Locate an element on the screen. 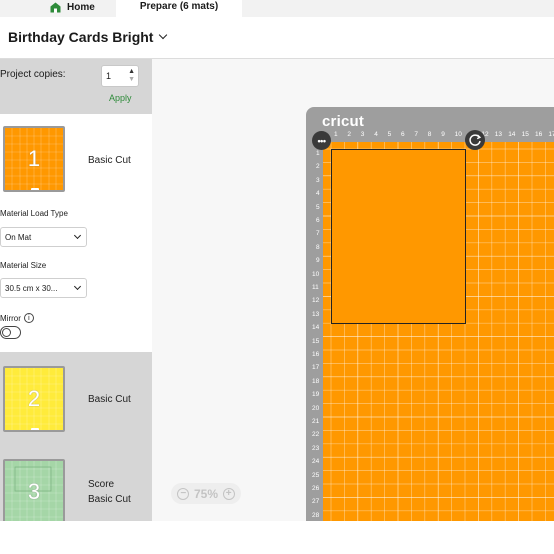  mat-number: 2 is located at coordinates (34, 398).